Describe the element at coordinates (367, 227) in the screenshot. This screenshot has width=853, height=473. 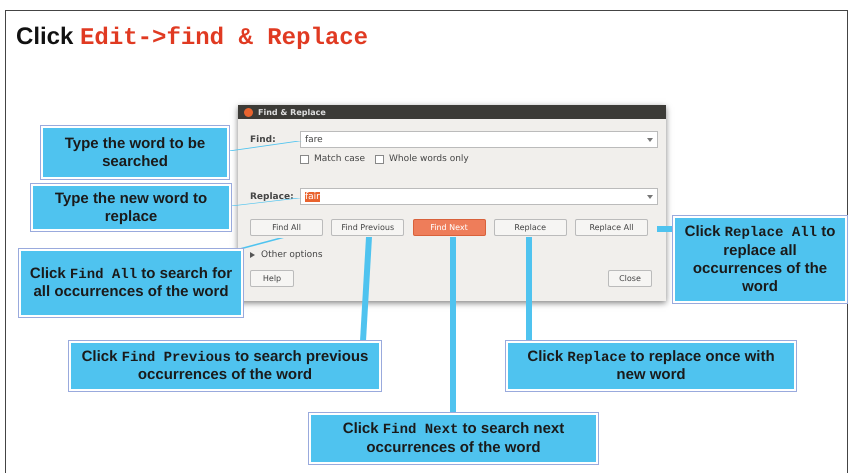
I see `dialog-button: Find Previous` at that location.